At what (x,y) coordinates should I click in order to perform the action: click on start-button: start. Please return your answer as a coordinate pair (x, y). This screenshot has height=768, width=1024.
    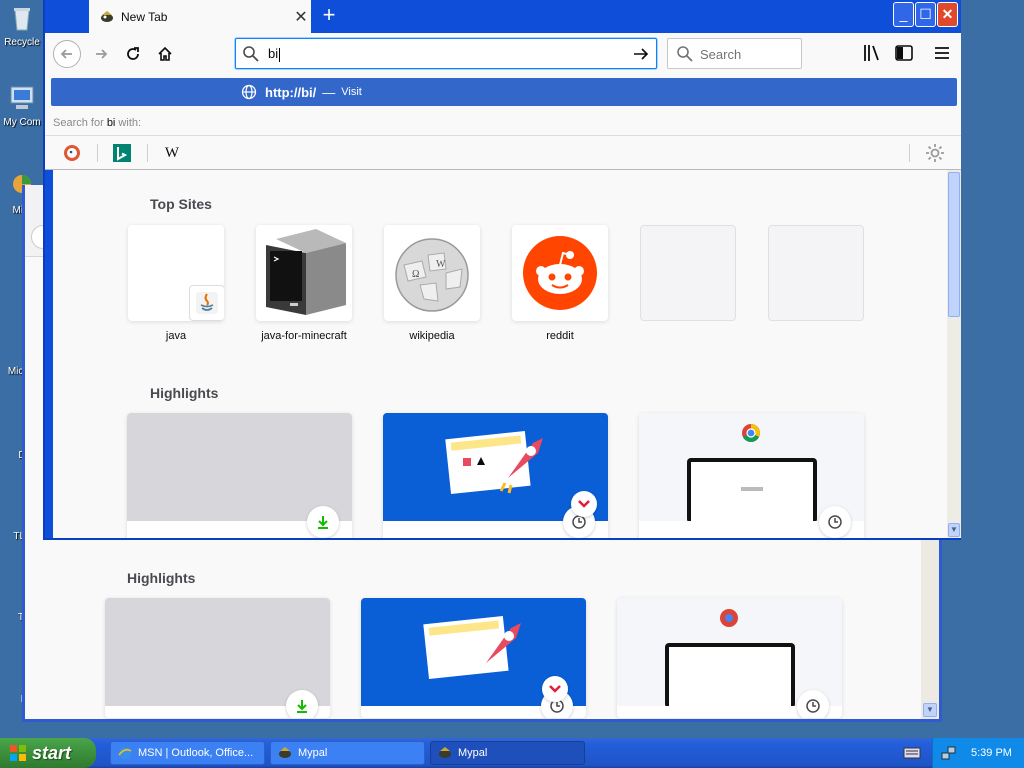
    Looking at the image, I should click on (48, 753).